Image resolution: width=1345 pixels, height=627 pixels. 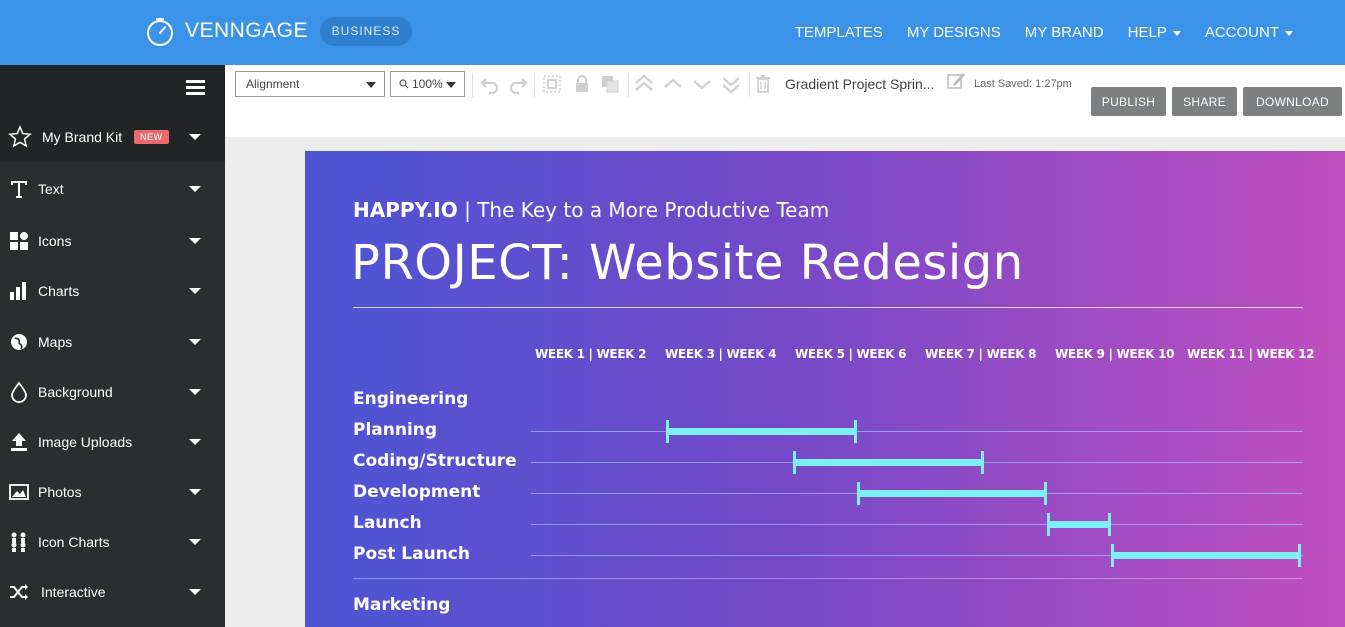 What do you see at coordinates (112, 241) in the screenshot?
I see `sidebar-item-icons: Icons` at bounding box center [112, 241].